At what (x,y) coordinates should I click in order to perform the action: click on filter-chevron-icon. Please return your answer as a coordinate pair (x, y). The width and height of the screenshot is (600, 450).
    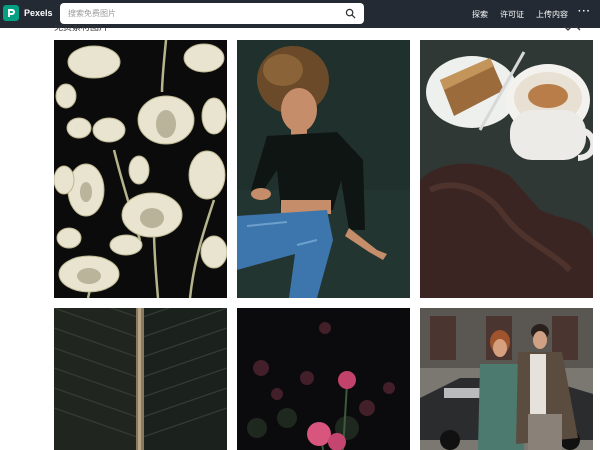
    Looking at the image, I should click on (572, 28).